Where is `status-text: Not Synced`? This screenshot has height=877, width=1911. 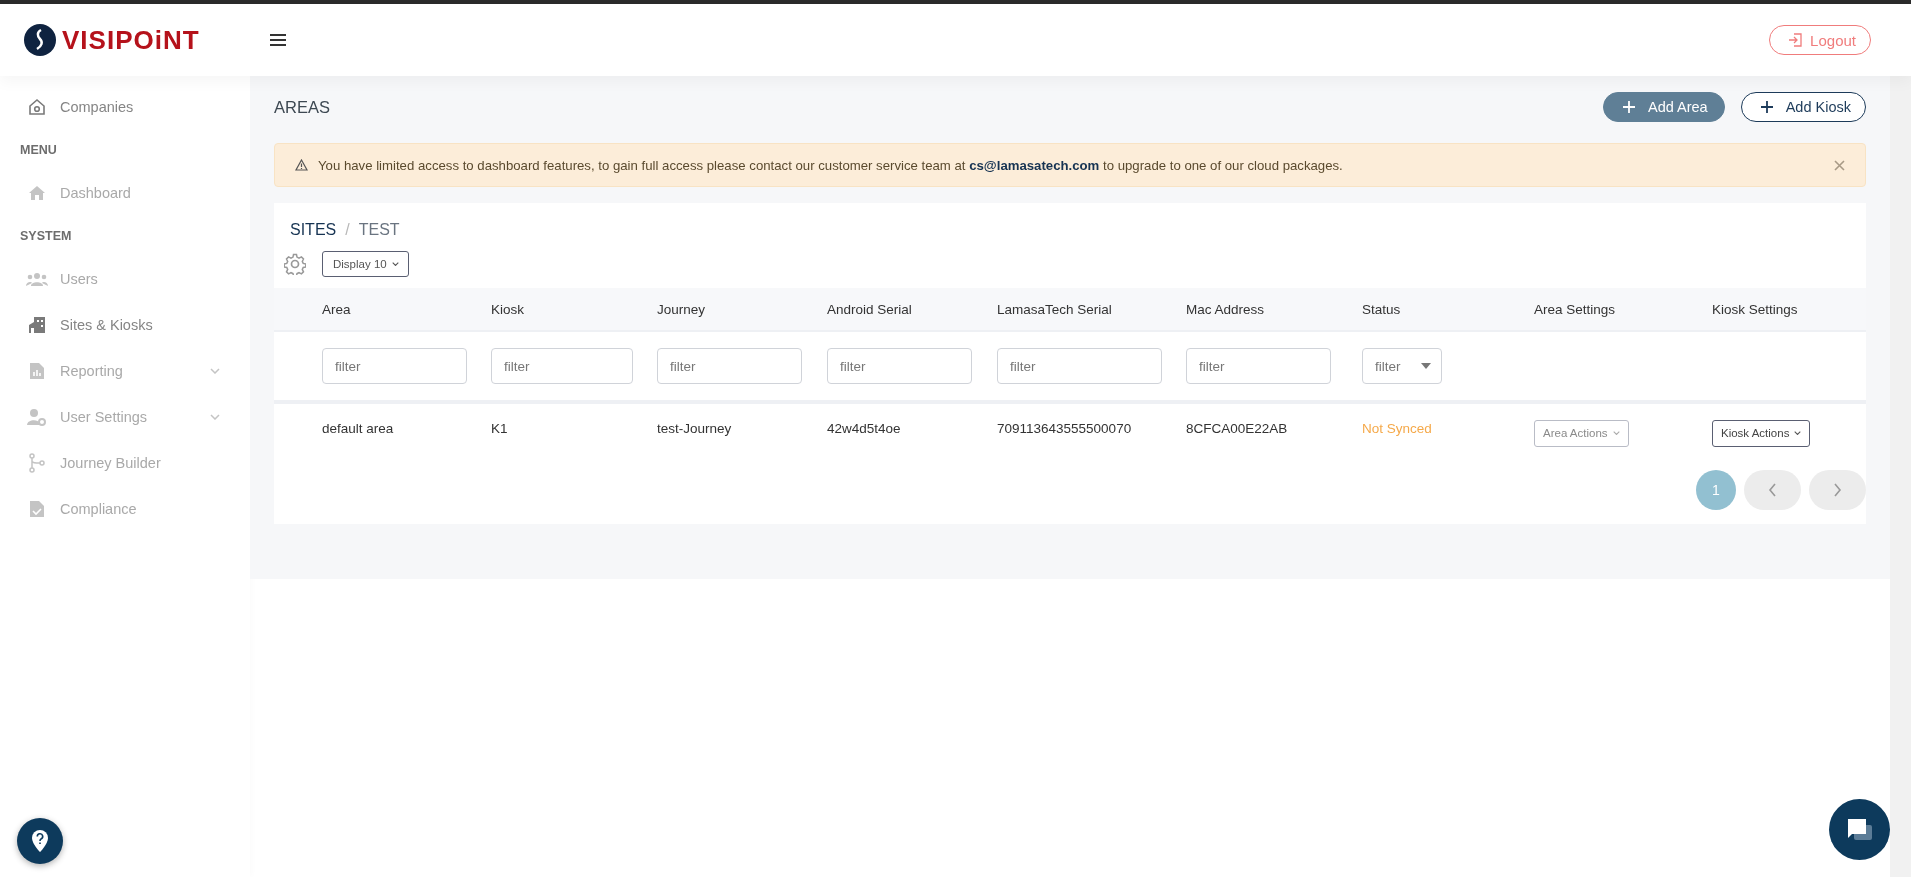 status-text: Not Synced is located at coordinates (1397, 428).